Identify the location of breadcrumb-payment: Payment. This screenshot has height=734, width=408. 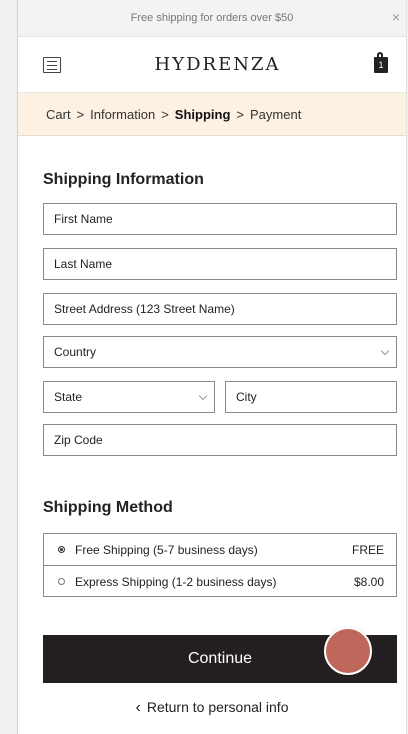
(276, 114).